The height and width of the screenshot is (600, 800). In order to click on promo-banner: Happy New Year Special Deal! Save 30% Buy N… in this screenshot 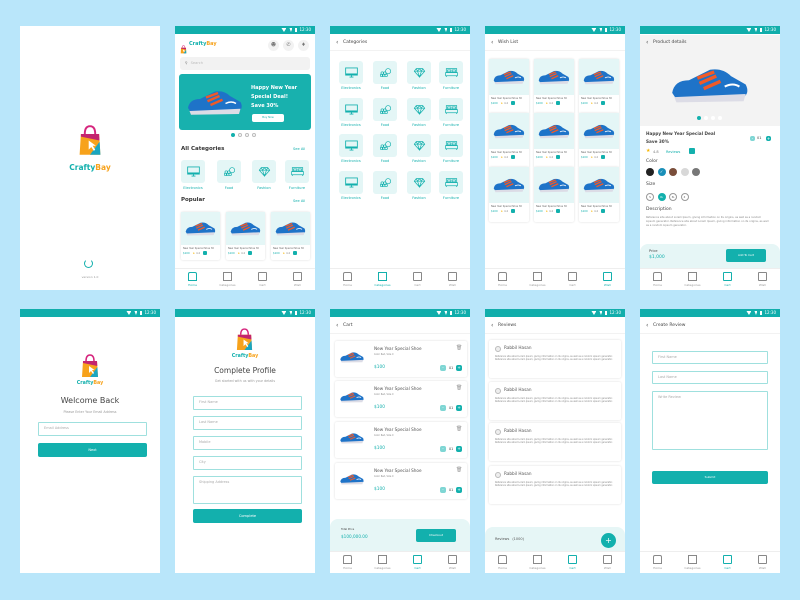, I will do `click(245, 102)`.